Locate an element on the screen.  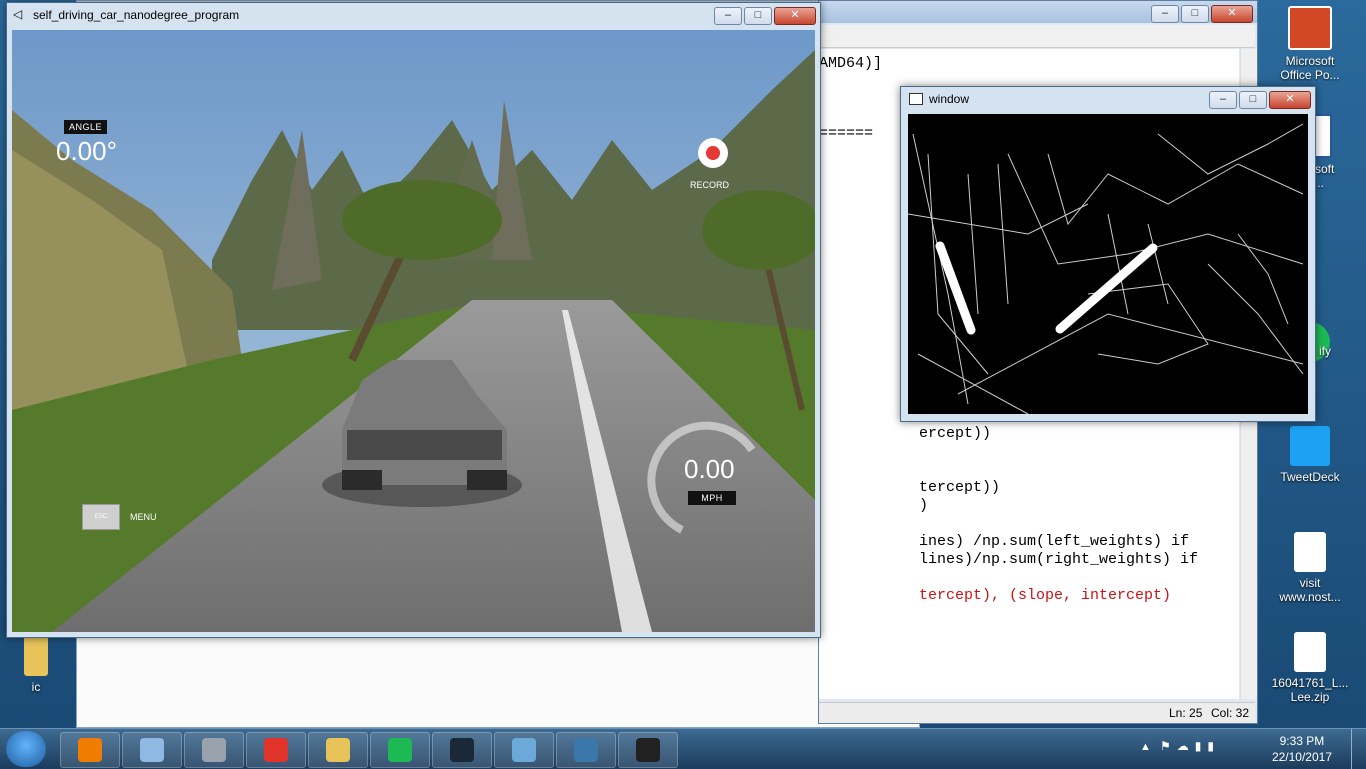
window-icon is located at coordinates (916, 99).